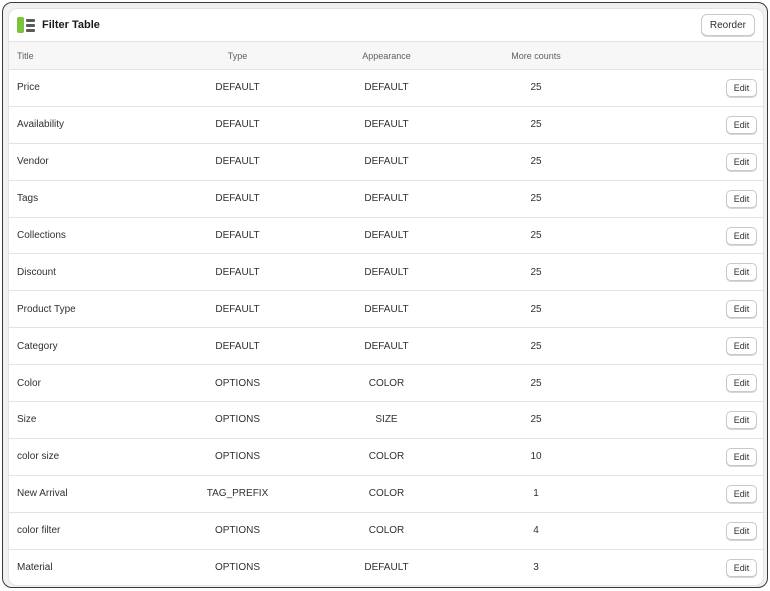  What do you see at coordinates (86, 531) in the screenshot?
I see `row-title: color filter` at bounding box center [86, 531].